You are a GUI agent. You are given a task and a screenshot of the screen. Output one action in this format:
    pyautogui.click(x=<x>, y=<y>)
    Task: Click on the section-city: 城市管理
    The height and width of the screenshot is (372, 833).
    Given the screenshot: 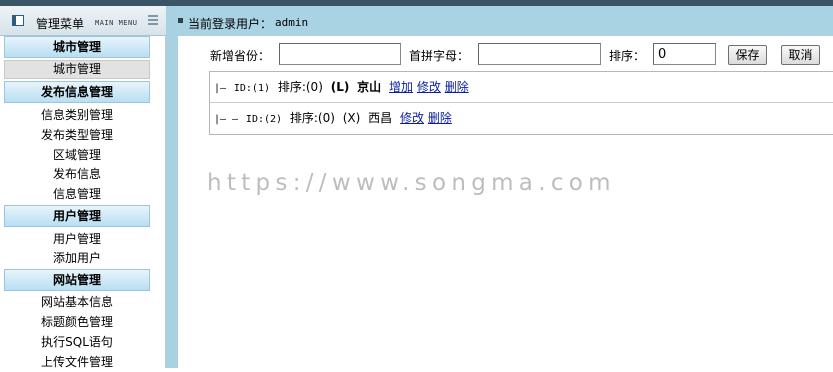 What is the action you would take?
    pyautogui.click(x=77, y=47)
    